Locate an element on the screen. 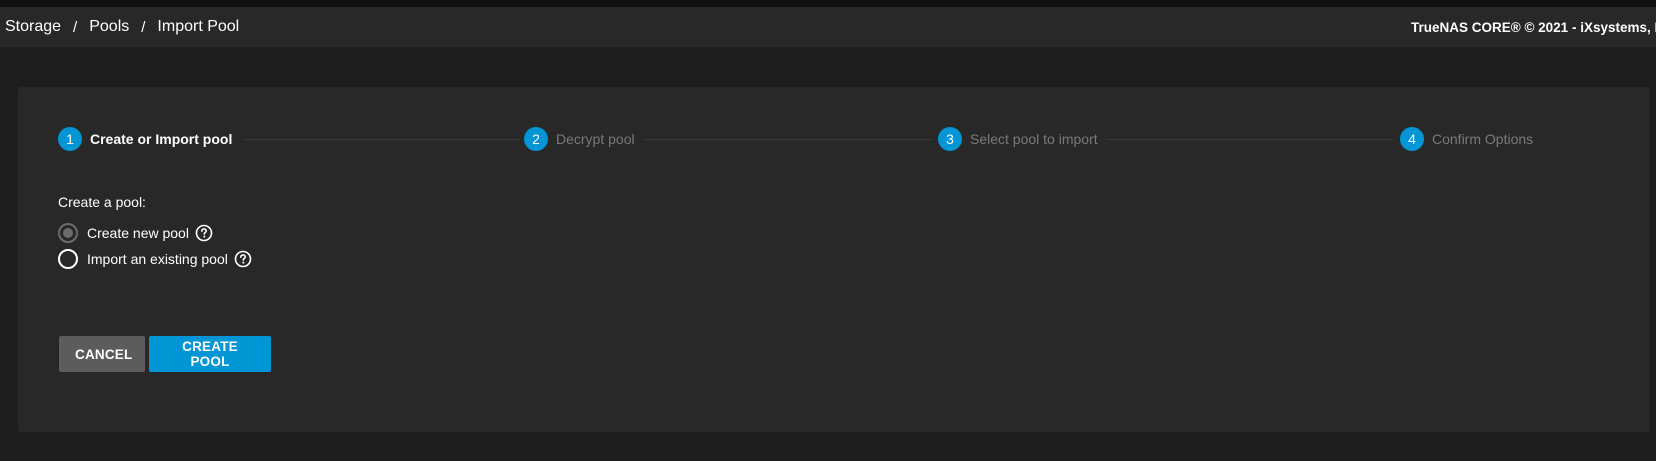  step-number-2: 2 is located at coordinates (536, 139).